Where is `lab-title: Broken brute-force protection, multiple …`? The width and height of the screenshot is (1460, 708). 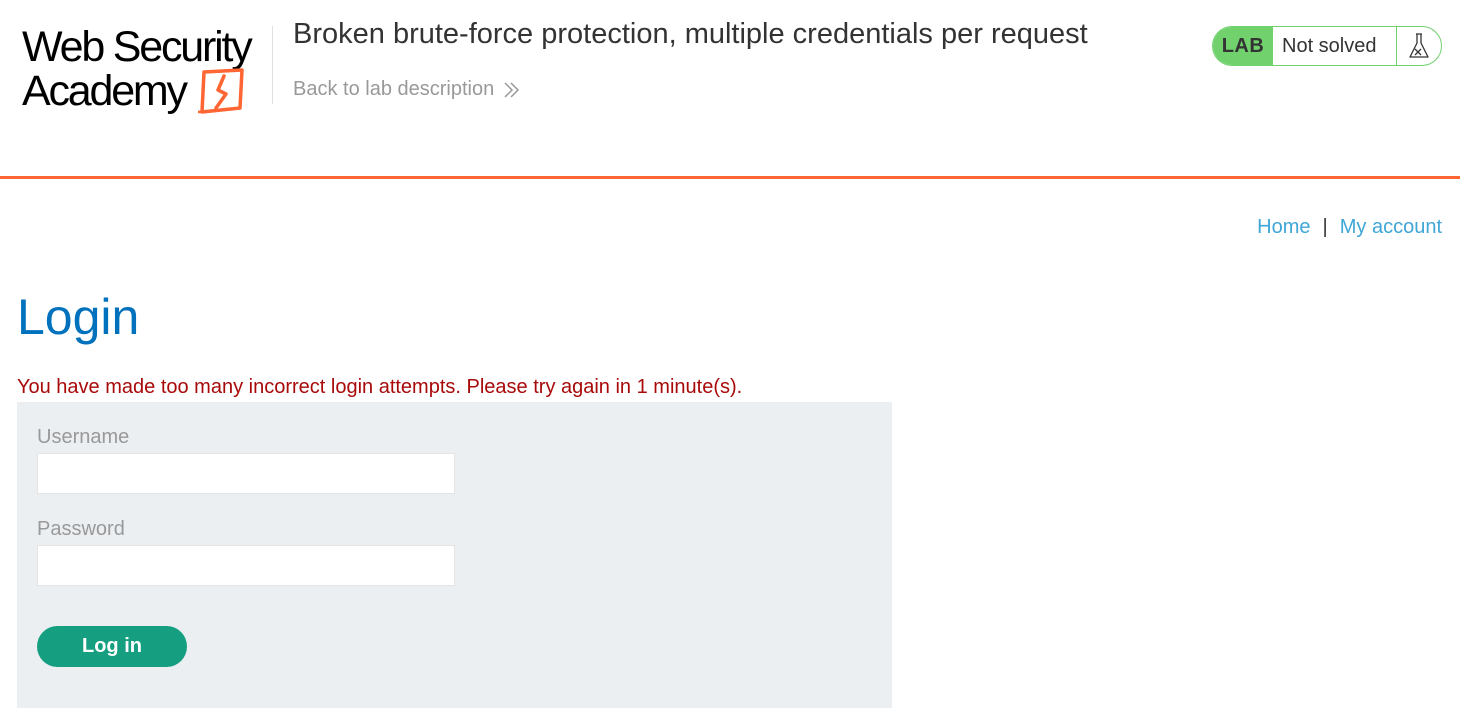
lab-title: Broken brute-force protection, multiple … is located at coordinates (690, 34).